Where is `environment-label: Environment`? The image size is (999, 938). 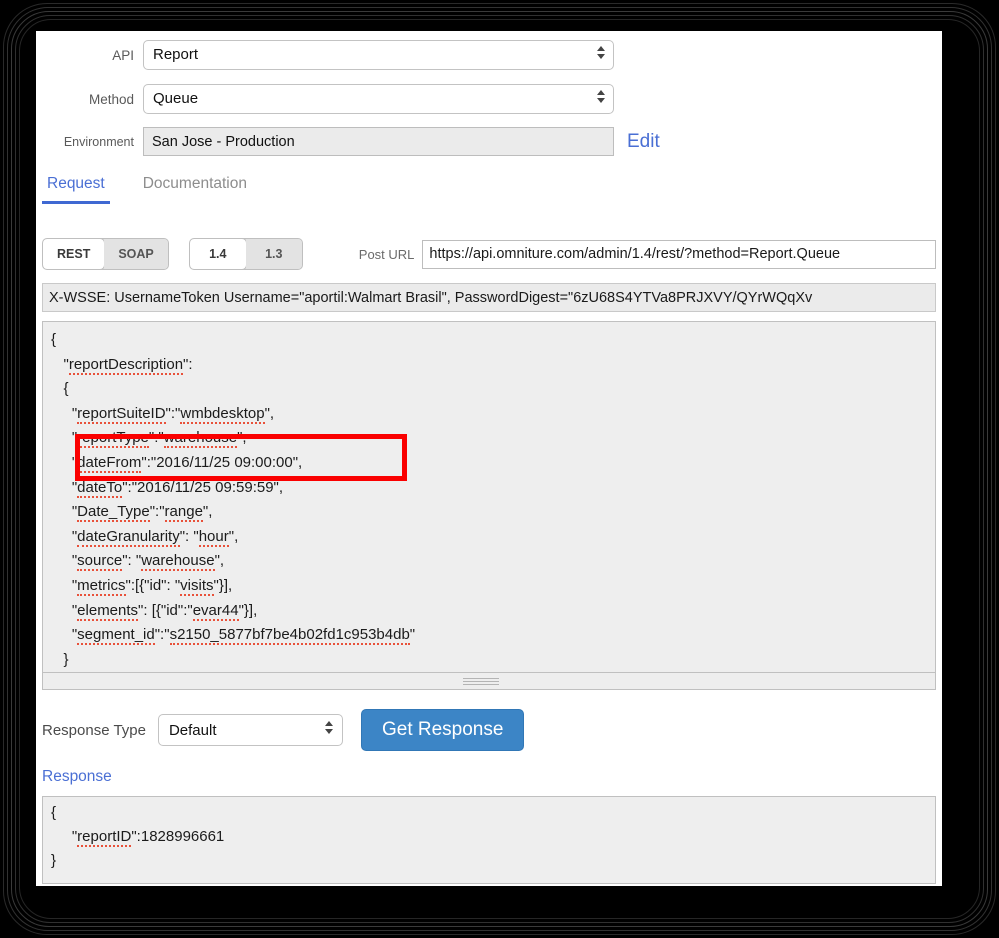
environment-label: Environment is located at coordinates (98, 141).